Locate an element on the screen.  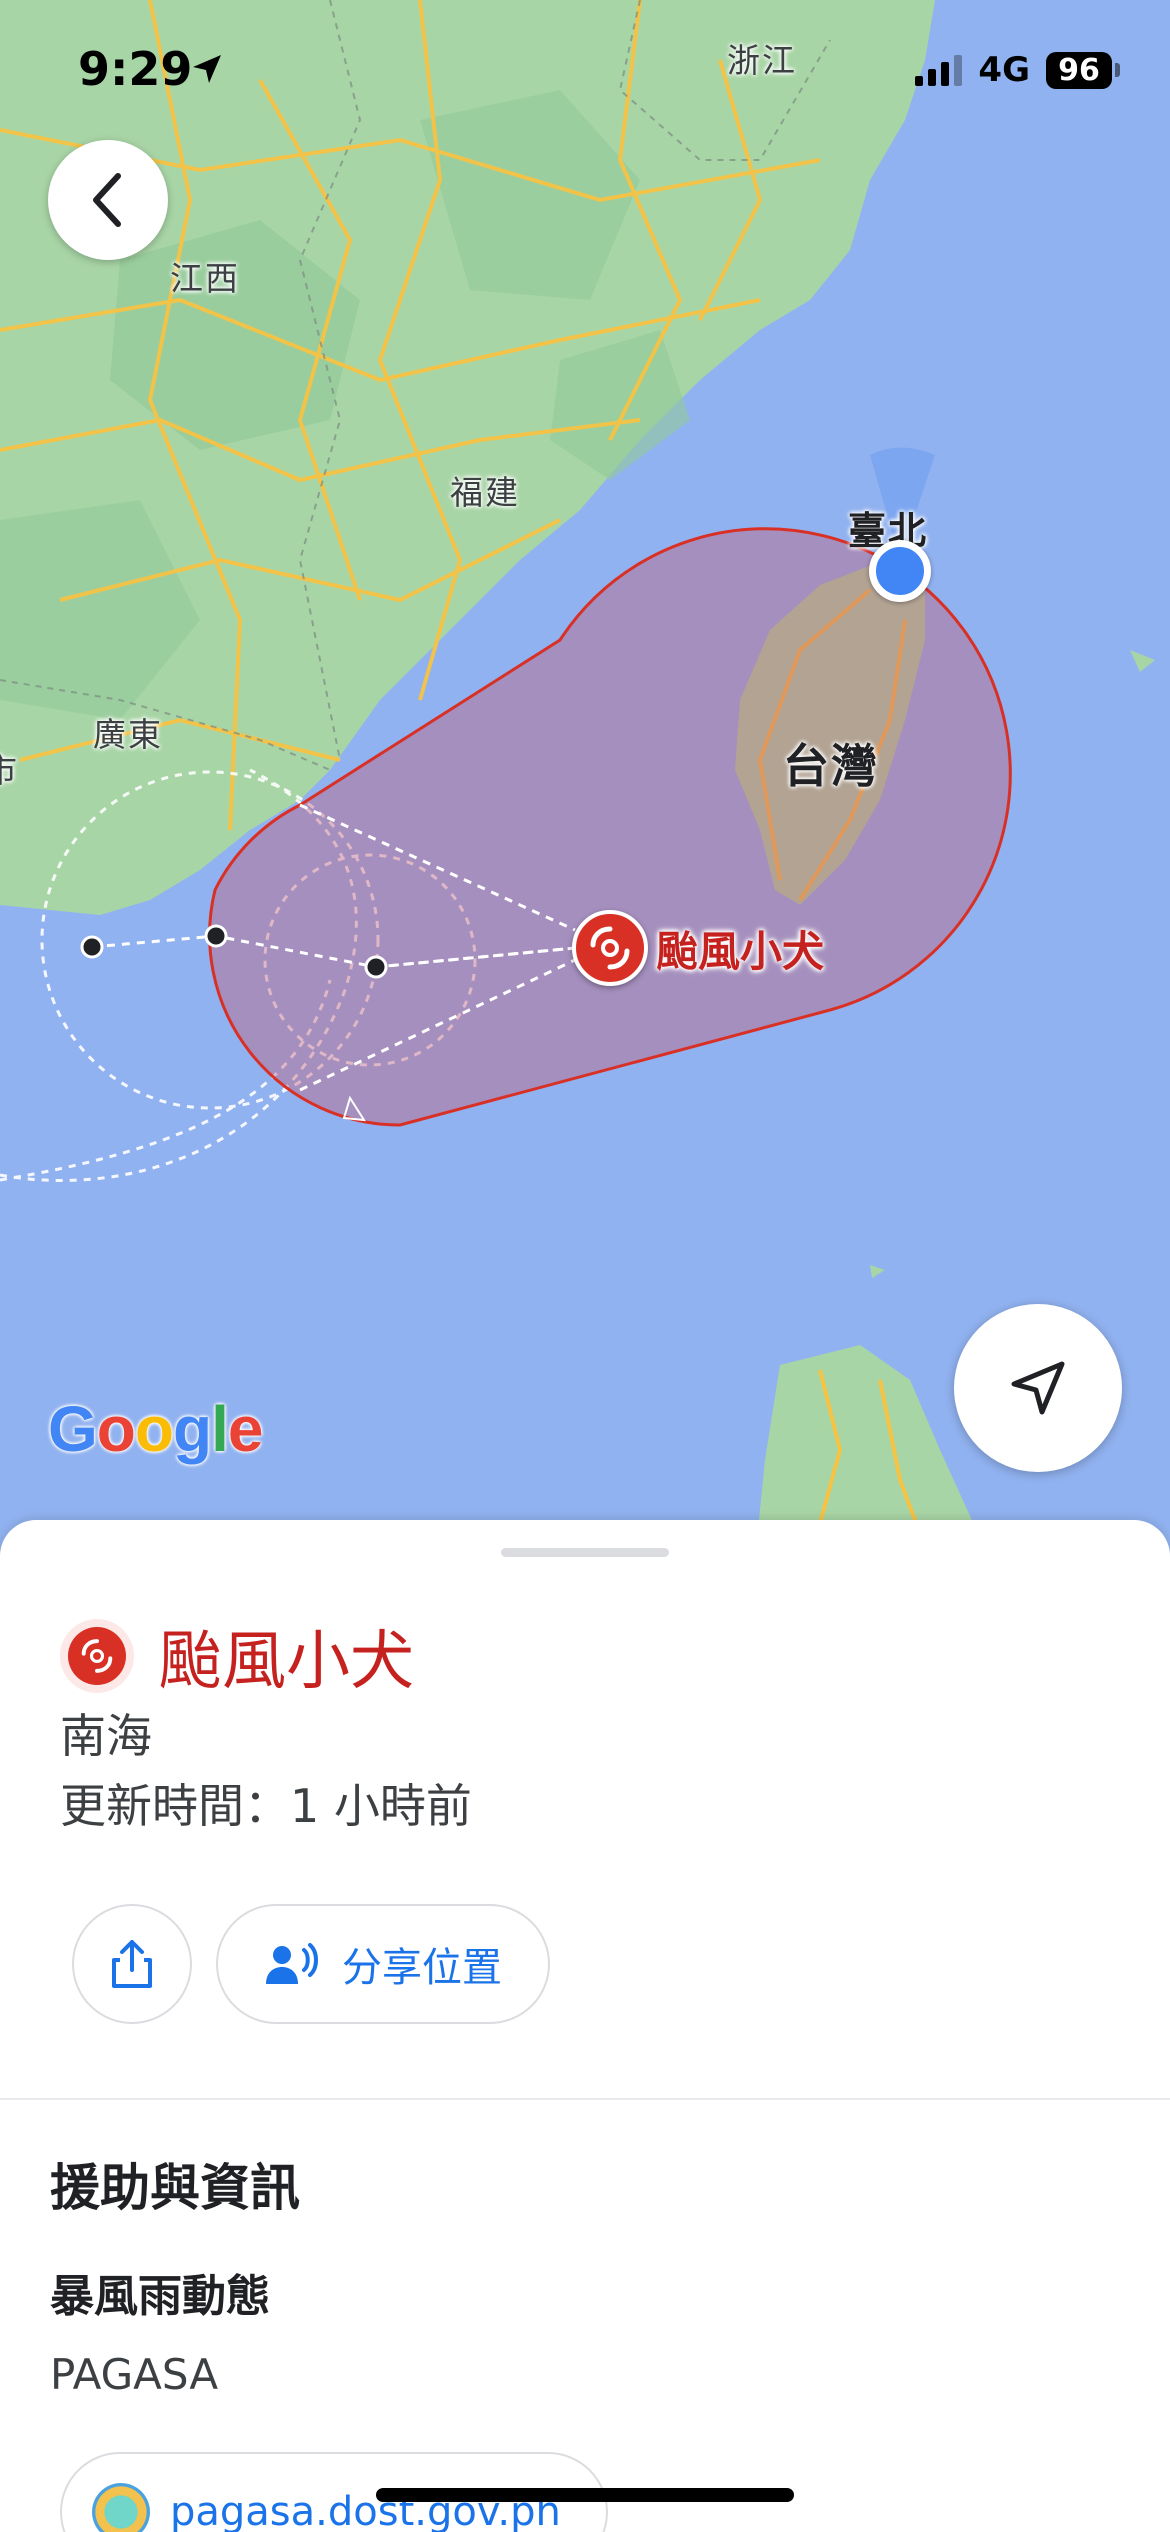
chevron-left-icon is located at coordinates (107, 200).